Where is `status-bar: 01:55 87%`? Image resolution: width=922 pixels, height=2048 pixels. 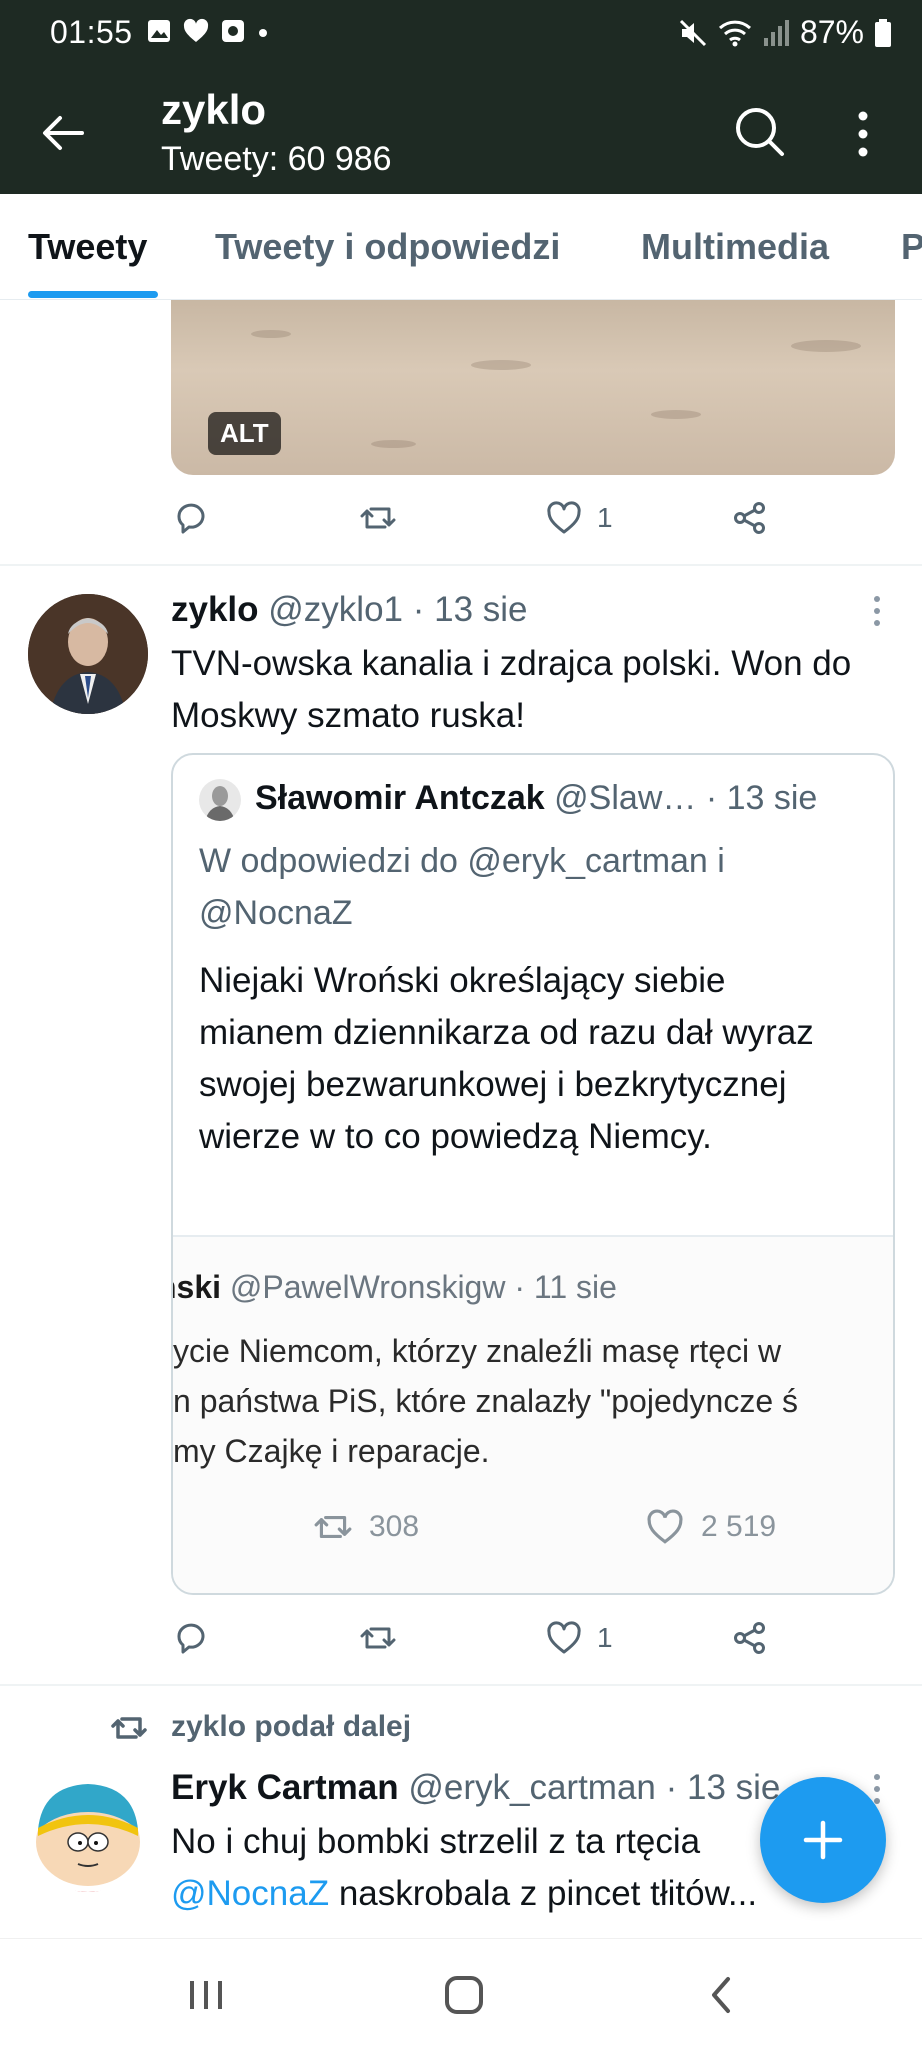 status-bar: 01:55 87% is located at coordinates (461, 33).